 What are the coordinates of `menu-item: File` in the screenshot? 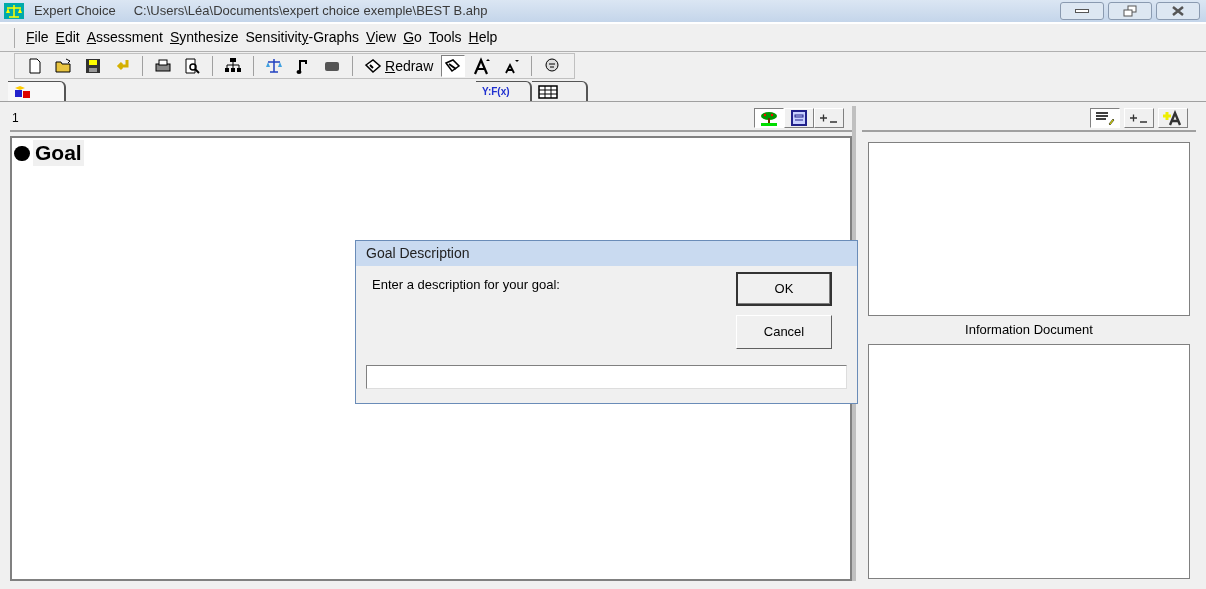 It's located at (37, 37).